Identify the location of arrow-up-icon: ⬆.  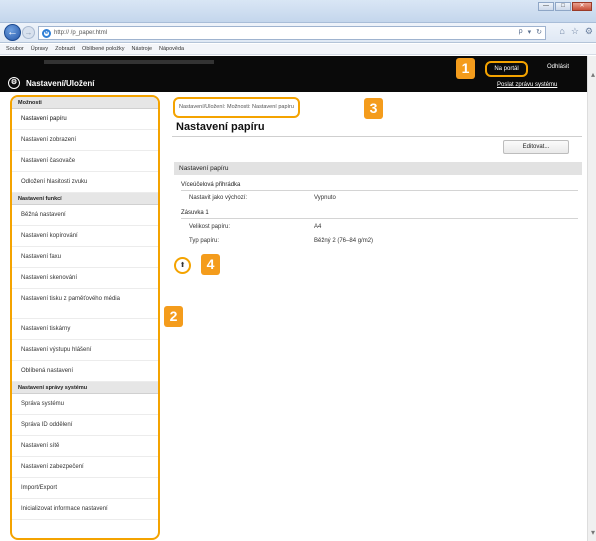
(182, 265).